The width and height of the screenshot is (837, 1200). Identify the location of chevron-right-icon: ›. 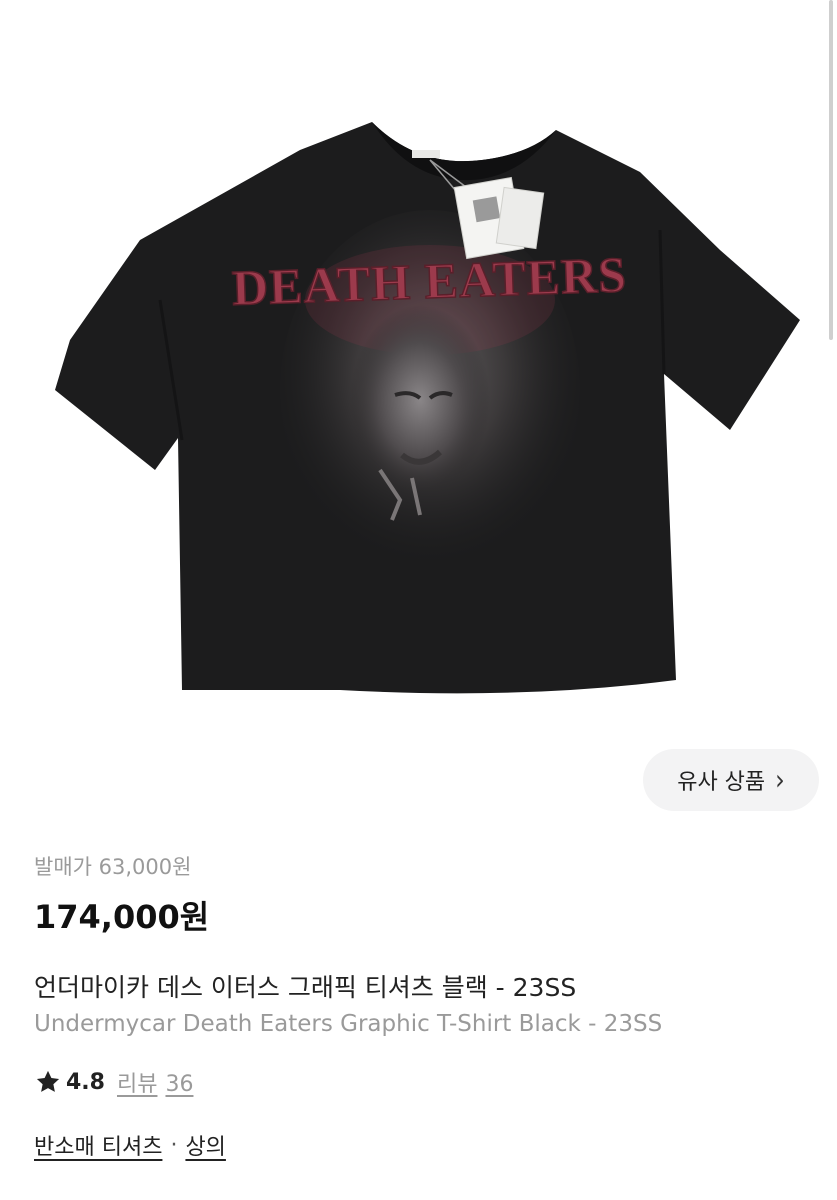
(780, 780).